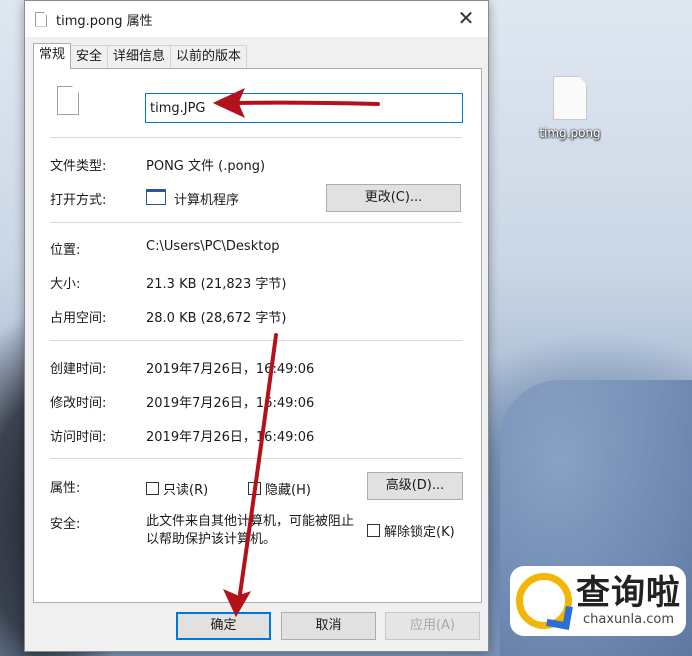 This screenshot has height=656, width=692. I want to click on tab-details: 详细信息, so click(139, 57).